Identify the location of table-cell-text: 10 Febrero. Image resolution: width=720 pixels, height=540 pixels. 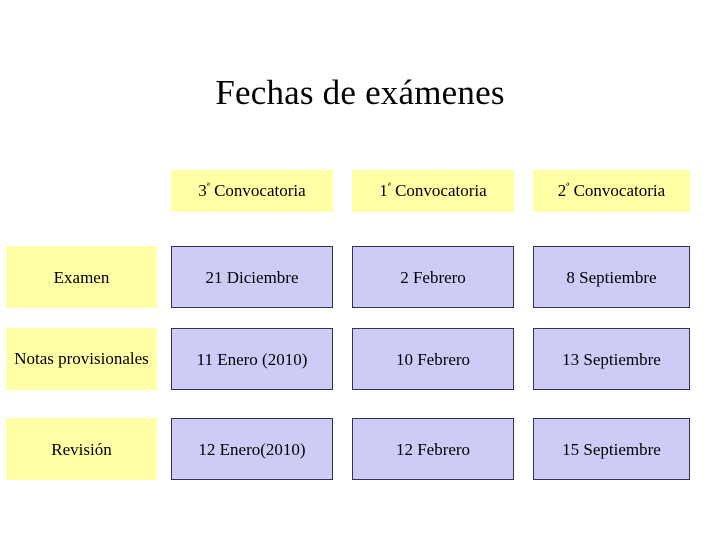
(433, 359).